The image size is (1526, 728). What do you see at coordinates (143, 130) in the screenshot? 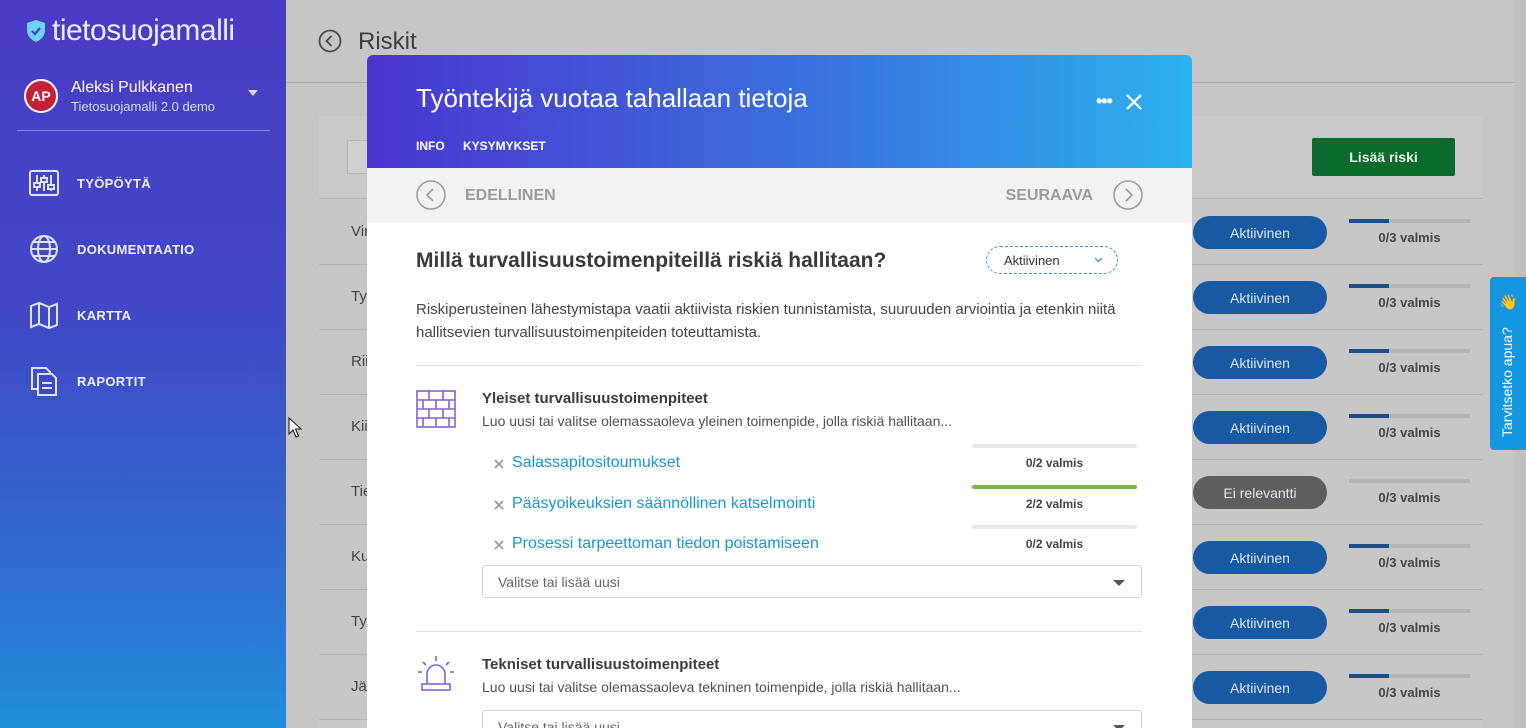
I see `sidebar-divider` at bounding box center [143, 130].